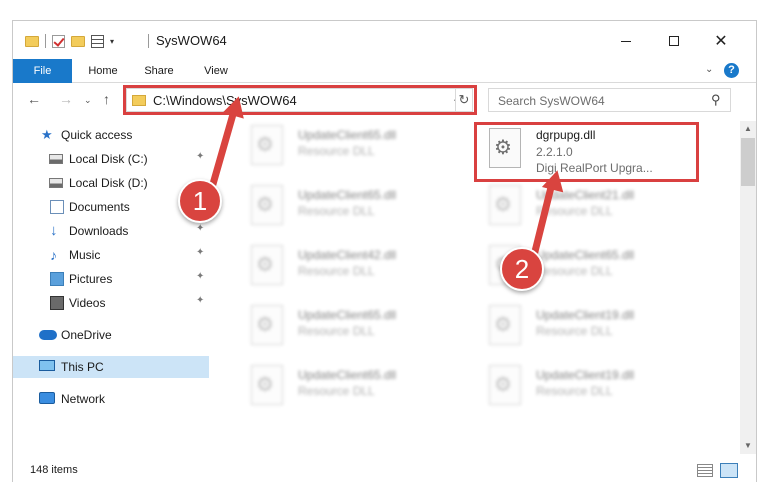 Image resolution: width=769 pixels, height=492 pixels. Describe the element at coordinates (53, 255) in the screenshot. I see `music-icon: ♪` at that location.